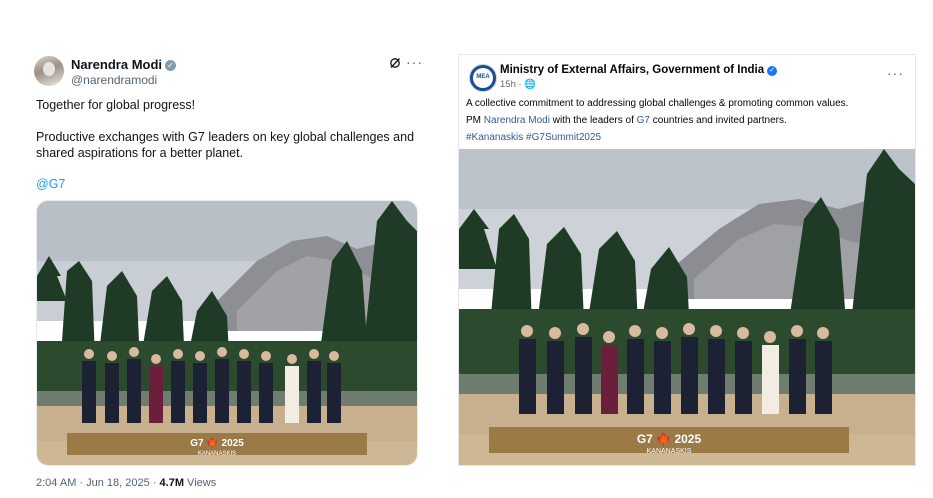 This screenshot has height=498, width=933. What do you see at coordinates (395, 64) in the screenshot?
I see `grok-icon` at bounding box center [395, 64].